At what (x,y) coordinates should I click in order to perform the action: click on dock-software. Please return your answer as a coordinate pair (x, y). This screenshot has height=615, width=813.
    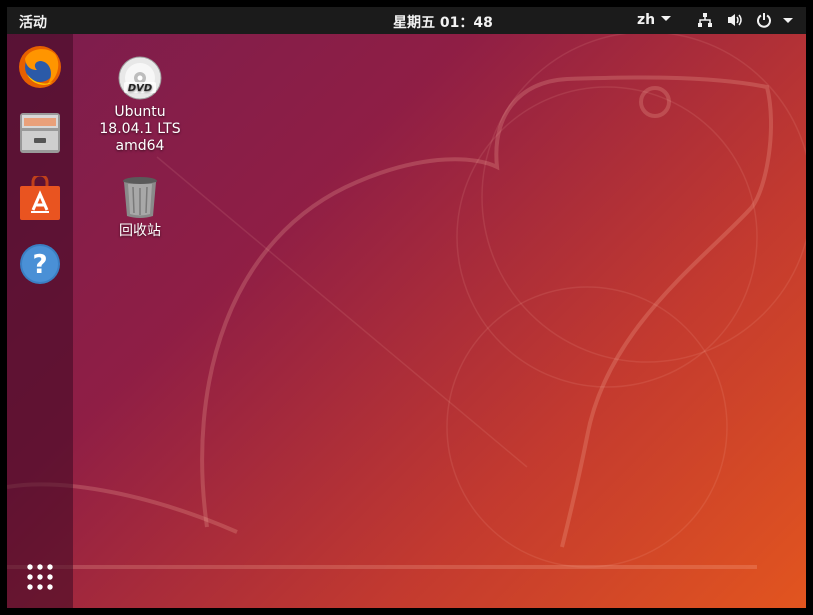
    Looking at the image, I should click on (40, 199).